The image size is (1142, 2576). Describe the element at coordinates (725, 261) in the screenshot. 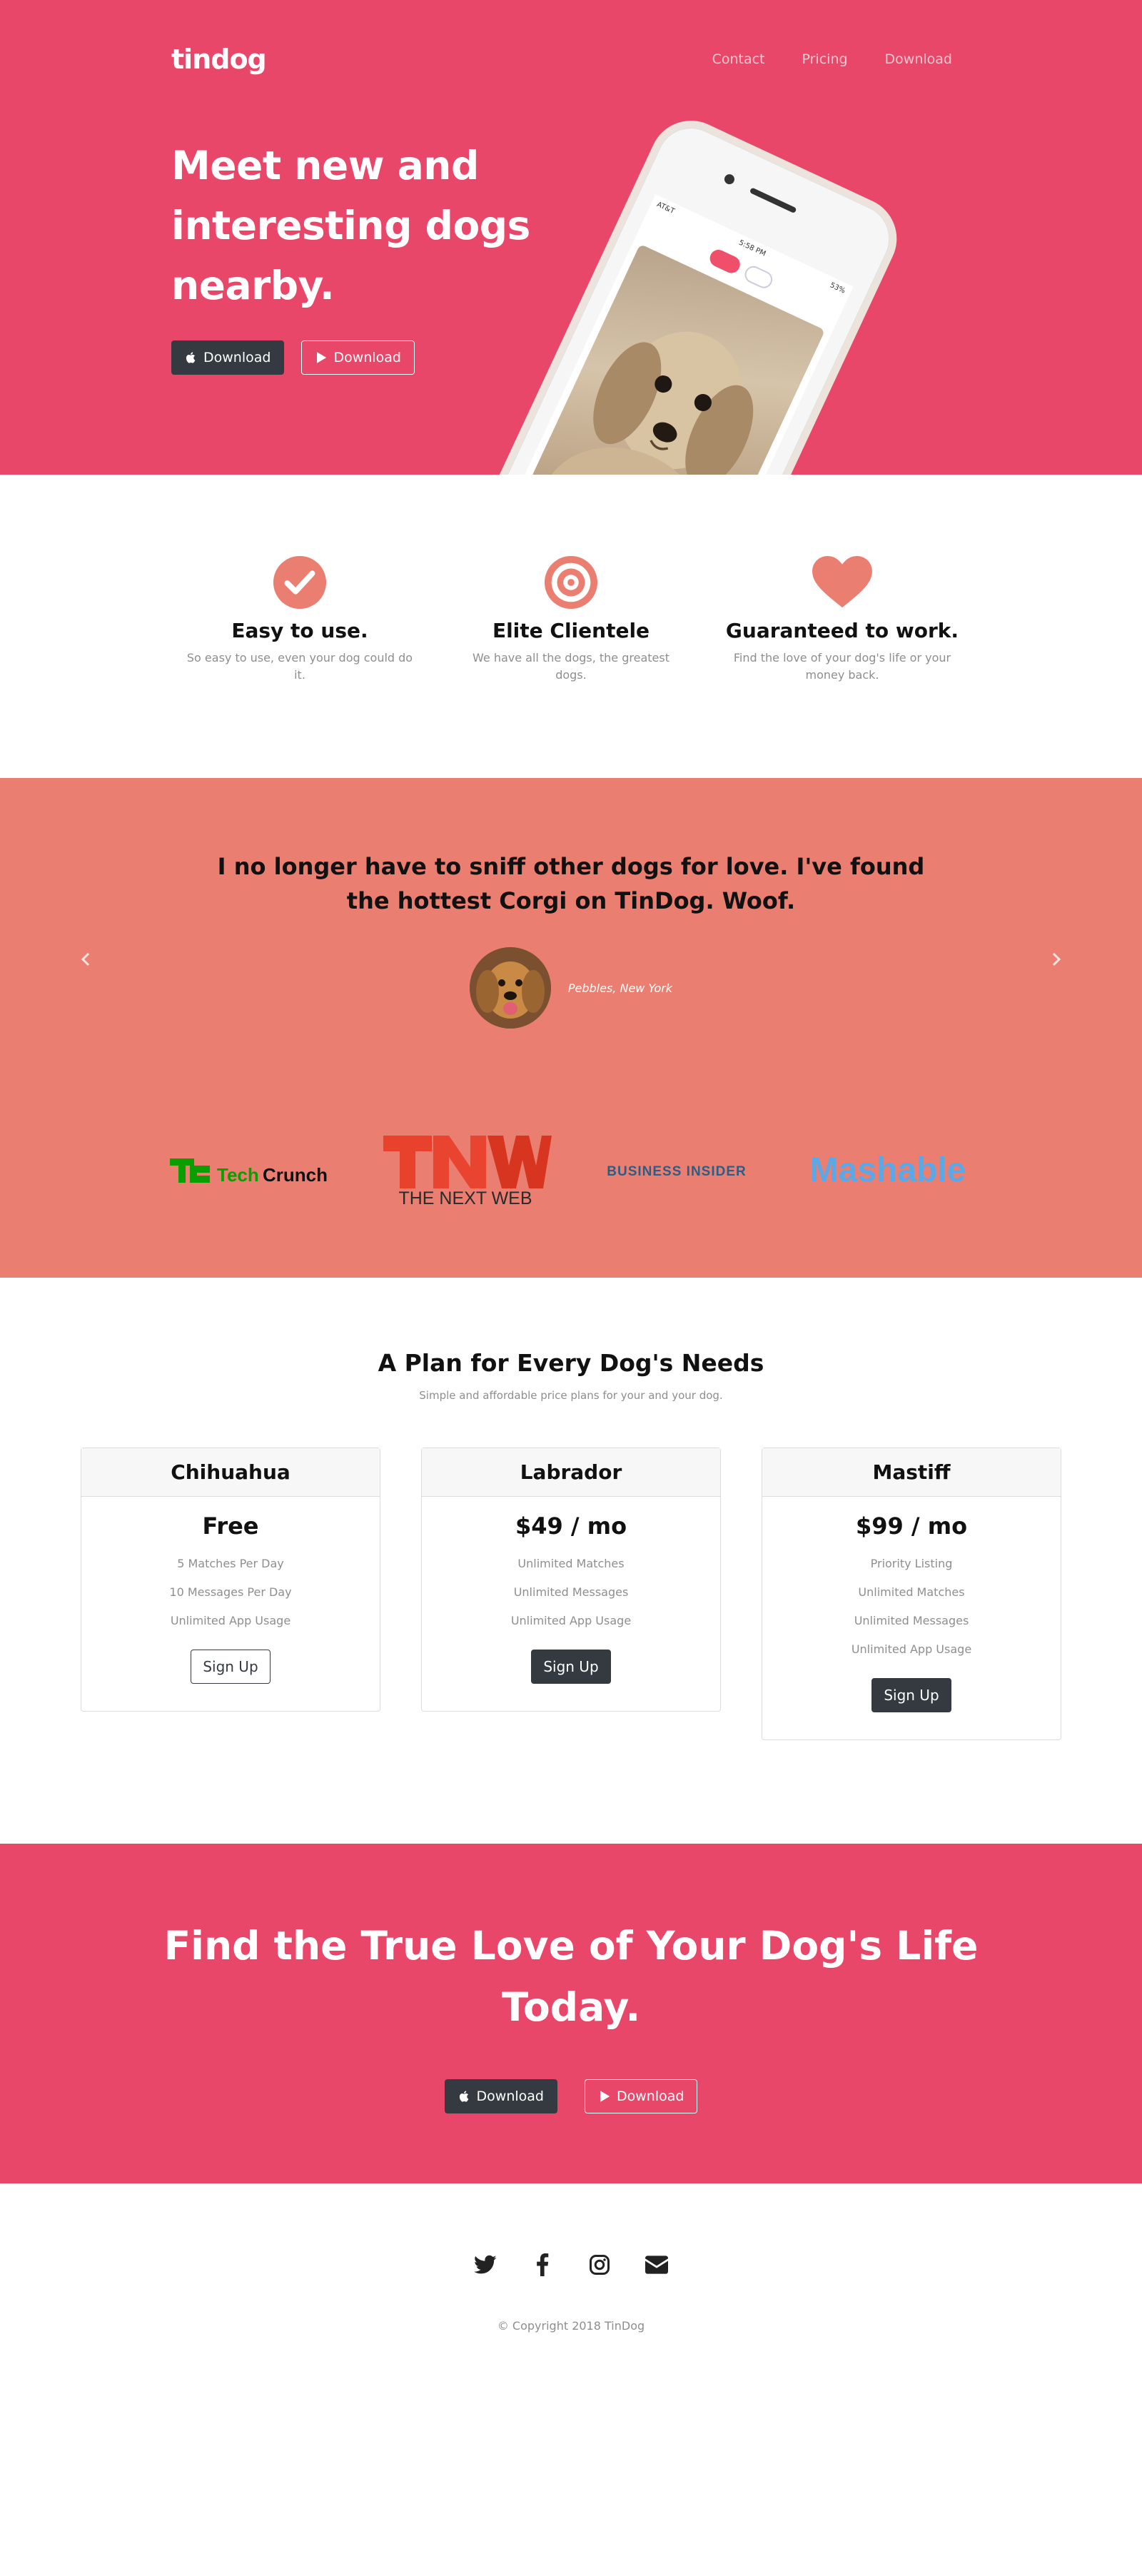

I see `fire-toggle` at that location.